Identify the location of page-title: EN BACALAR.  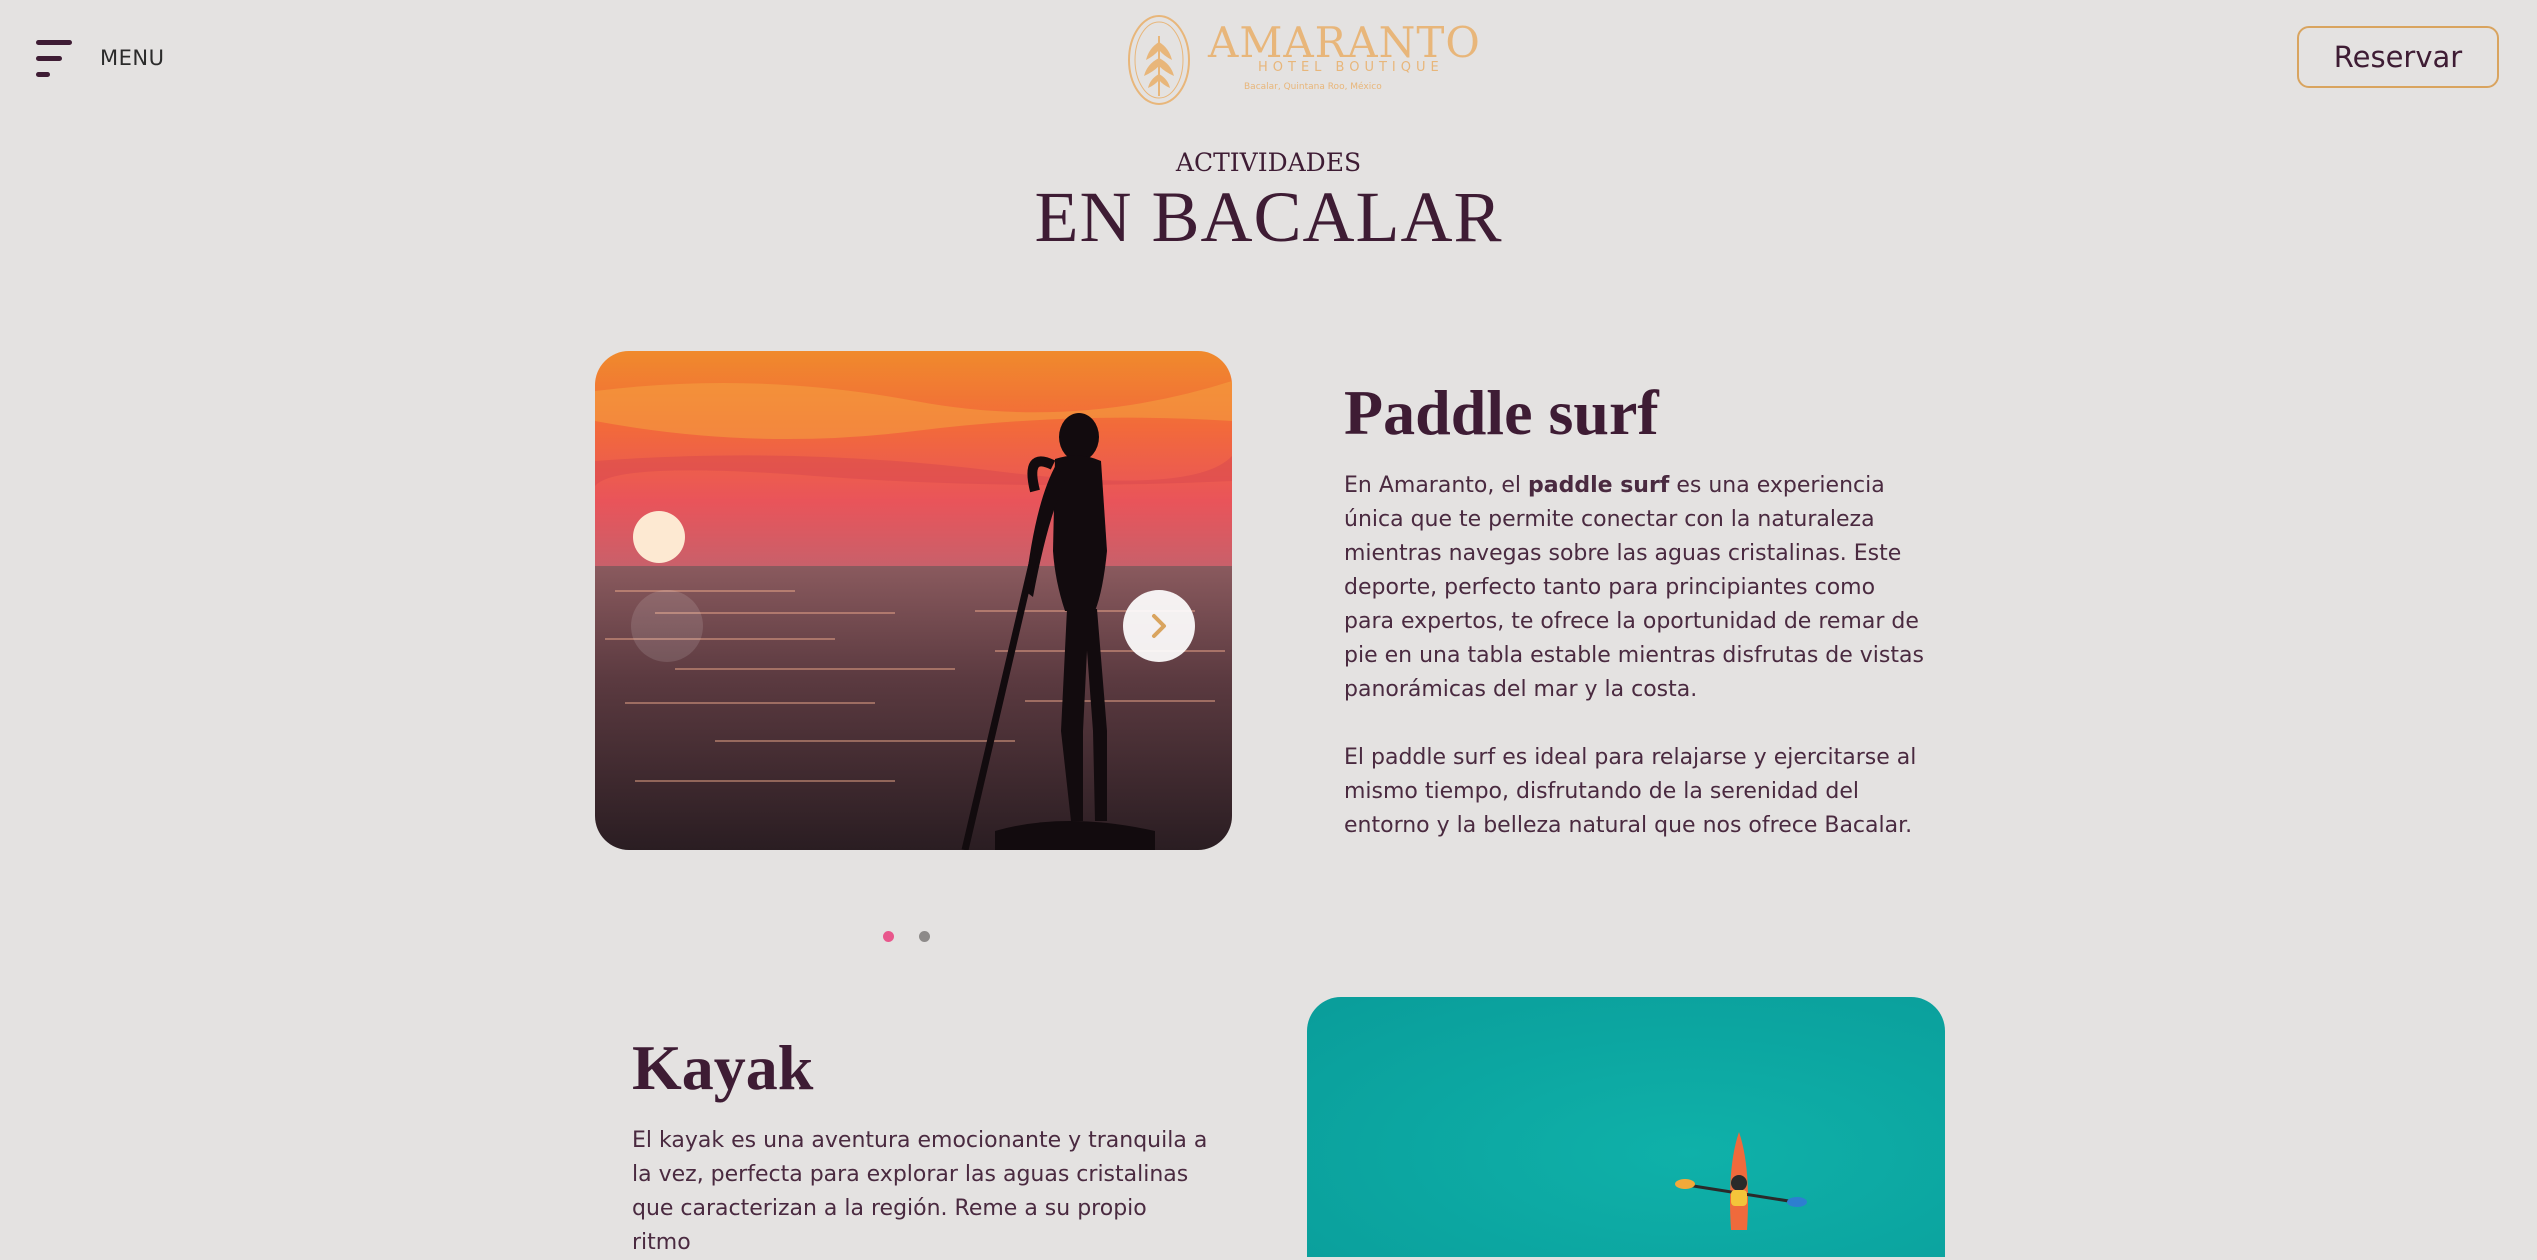
(1268, 217).